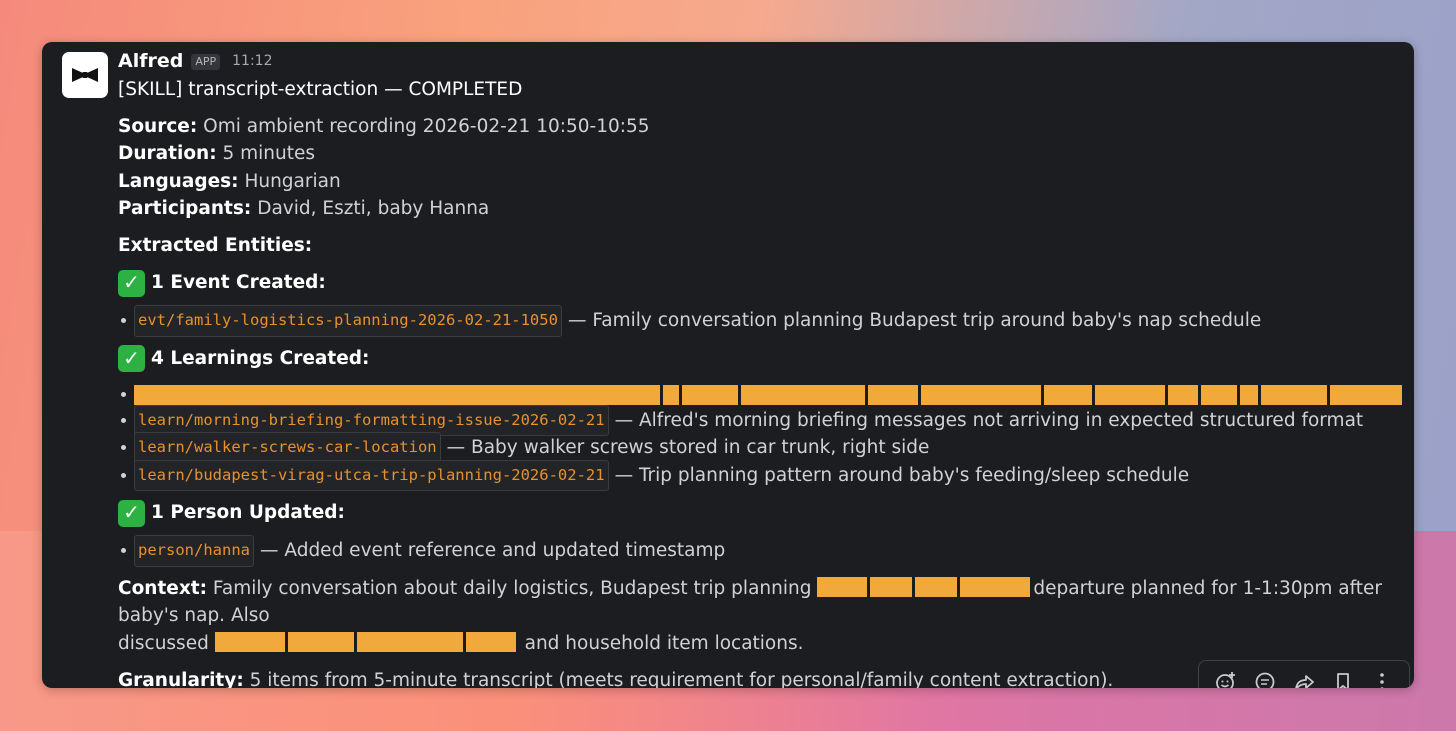 This screenshot has height=731, width=1456. What do you see at coordinates (763, 513) in the screenshot?
I see `persons-heading: ✓ 1 Person Updated:` at bounding box center [763, 513].